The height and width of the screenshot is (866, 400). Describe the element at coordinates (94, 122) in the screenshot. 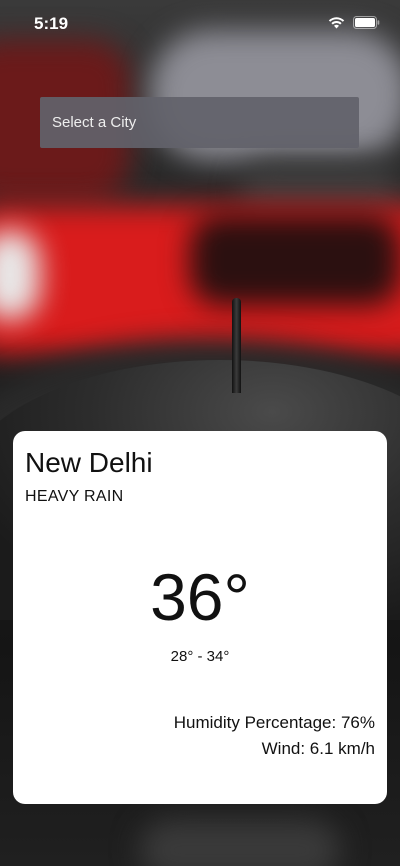

I see `city-select-placeholder: Select a City` at that location.